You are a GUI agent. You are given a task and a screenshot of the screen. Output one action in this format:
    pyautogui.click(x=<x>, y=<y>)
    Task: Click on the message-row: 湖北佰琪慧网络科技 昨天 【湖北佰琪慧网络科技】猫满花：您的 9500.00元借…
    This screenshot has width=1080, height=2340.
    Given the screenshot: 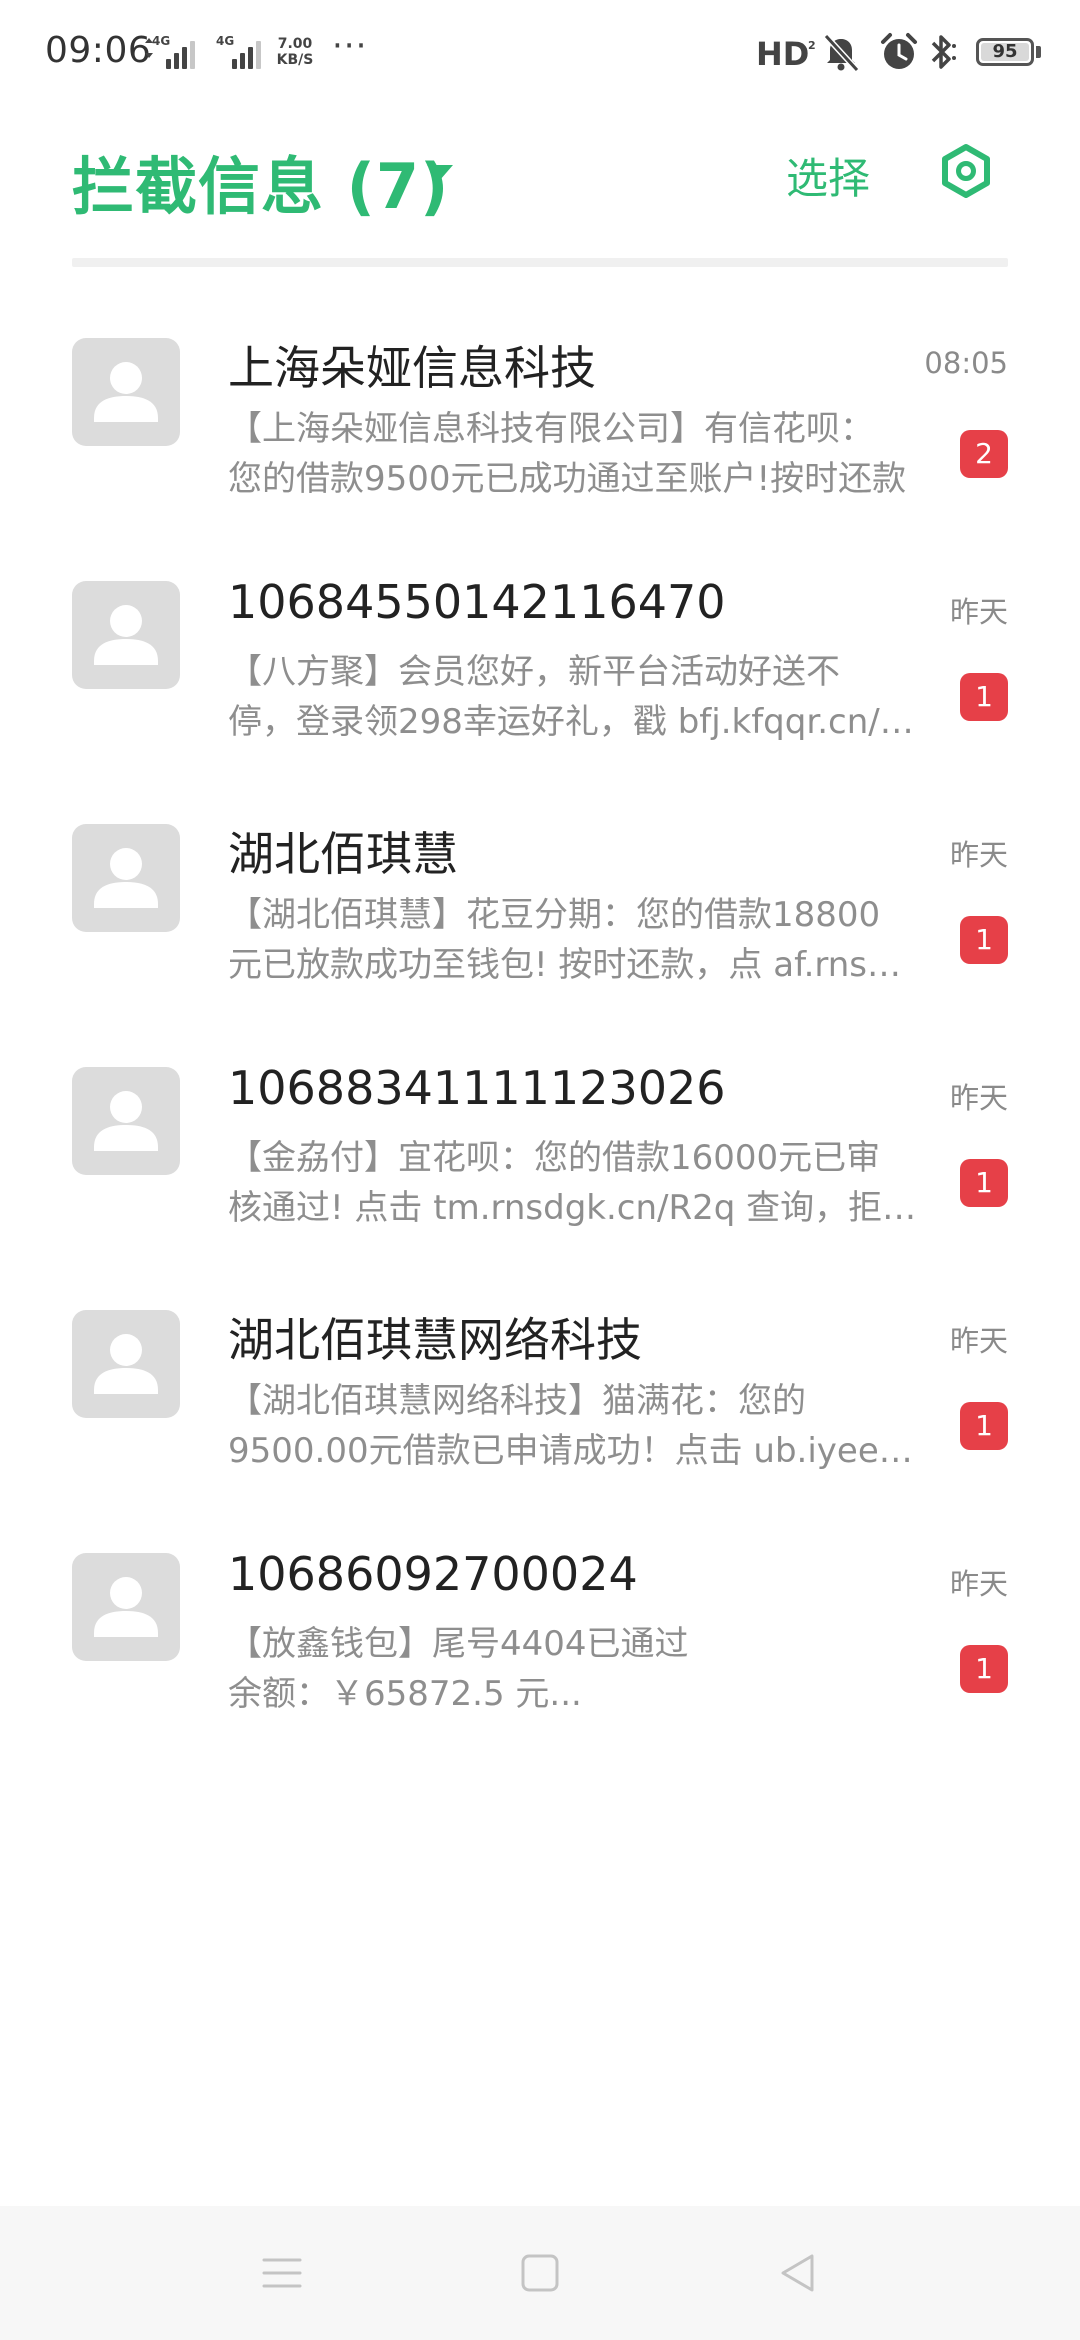 What is the action you would take?
    pyautogui.click(x=540, y=1363)
    